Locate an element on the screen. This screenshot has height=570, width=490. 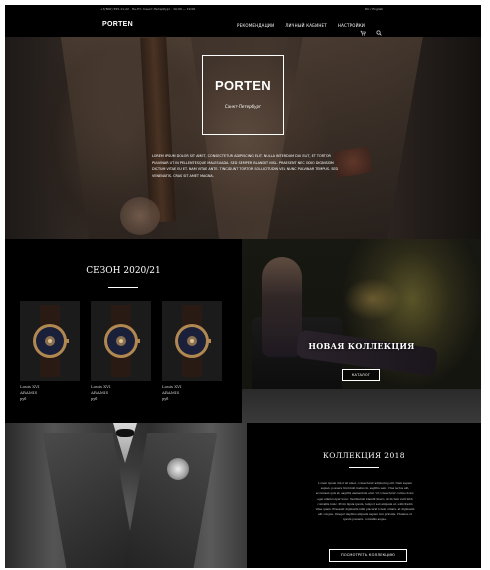
catalog-button: Каталог is located at coordinates (361, 375).